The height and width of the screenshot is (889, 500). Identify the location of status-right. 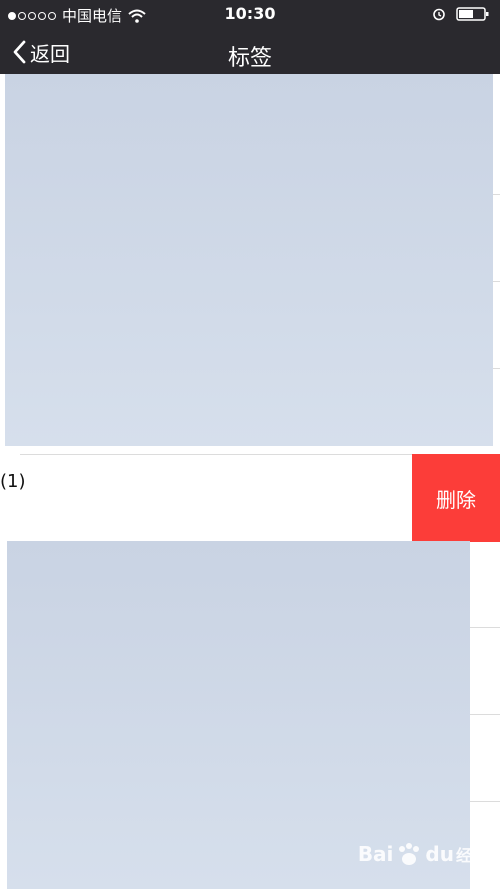
(461, 14).